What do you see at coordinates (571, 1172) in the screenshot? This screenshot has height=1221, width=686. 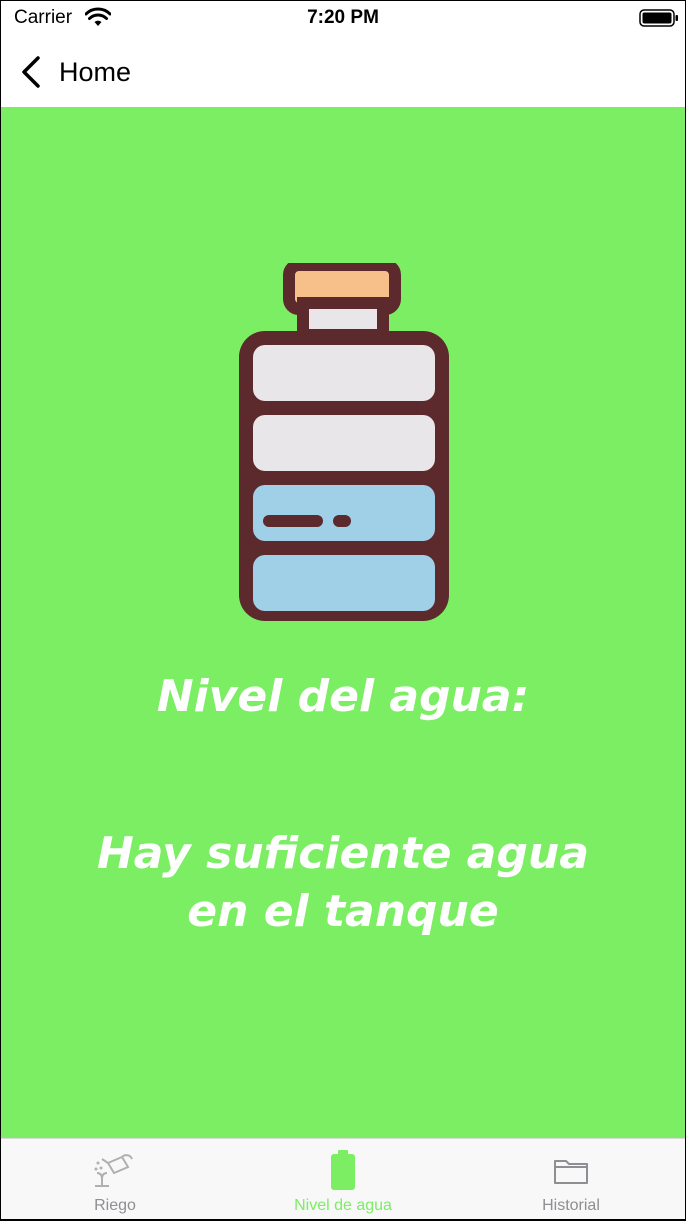 I see `folder-icon` at bounding box center [571, 1172].